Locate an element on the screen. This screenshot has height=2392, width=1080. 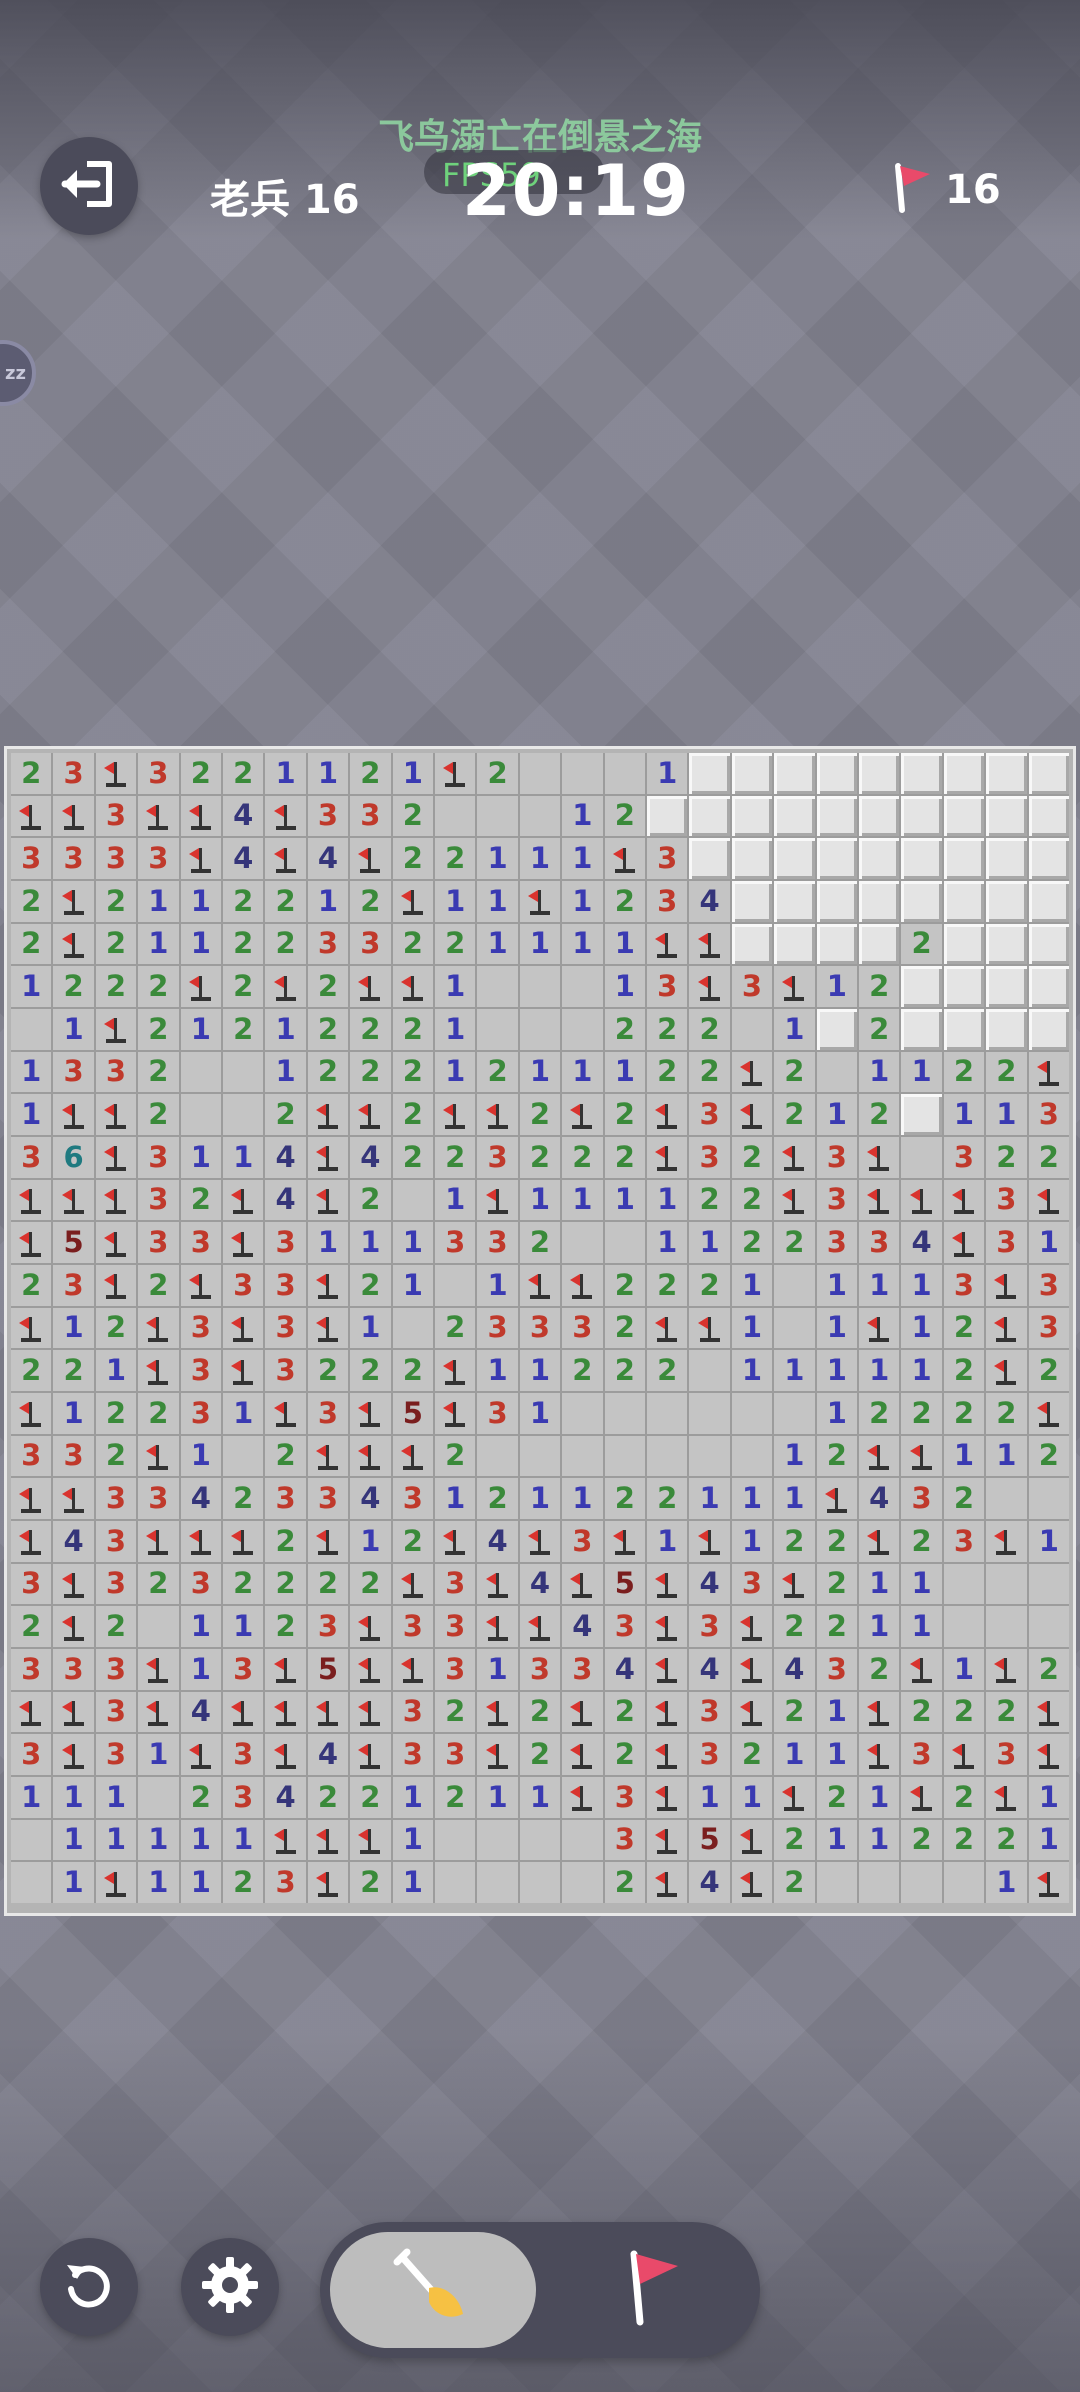
settings-button is located at coordinates (230, 2287).